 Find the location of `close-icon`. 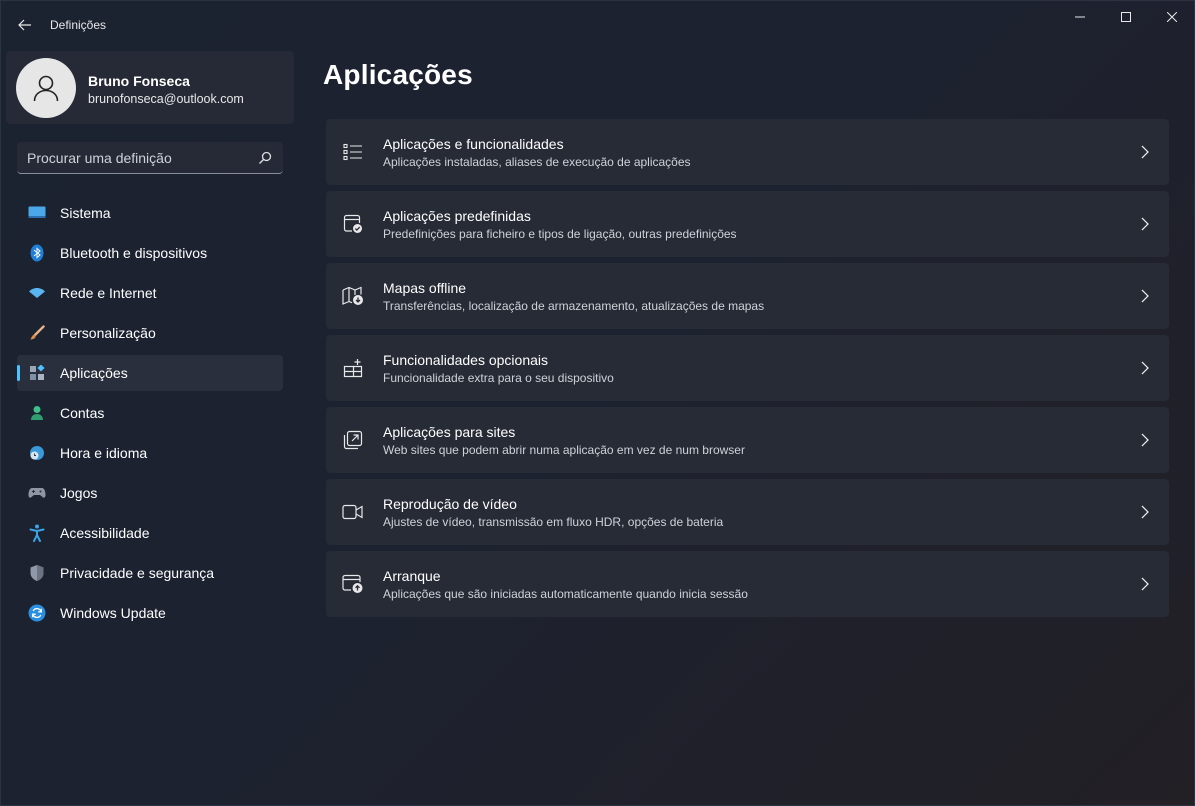

close-icon is located at coordinates (1172, 17).